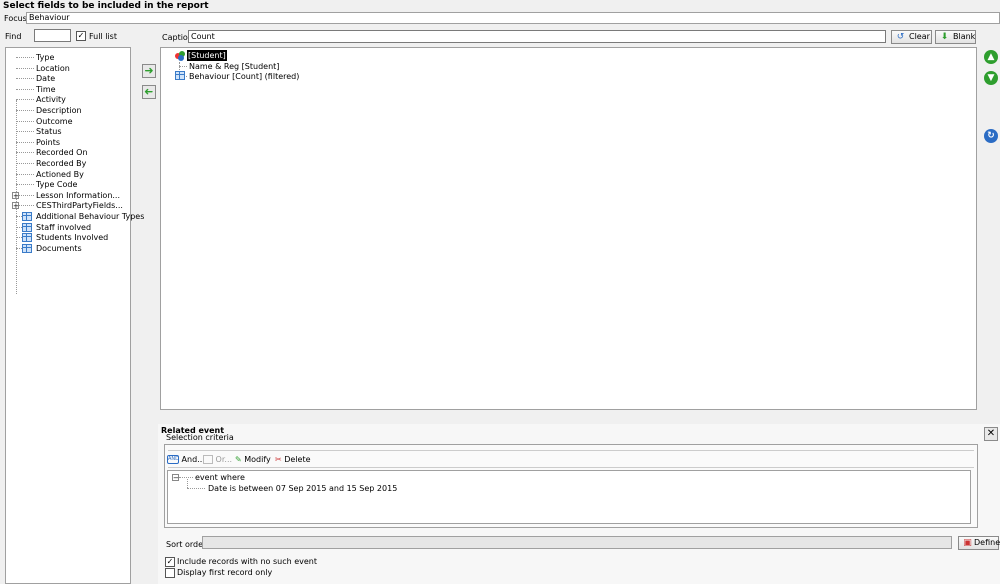 The width and height of the screenshot is (1000, 584). I want to click on download-icon: ⬇, so click(944, 37).